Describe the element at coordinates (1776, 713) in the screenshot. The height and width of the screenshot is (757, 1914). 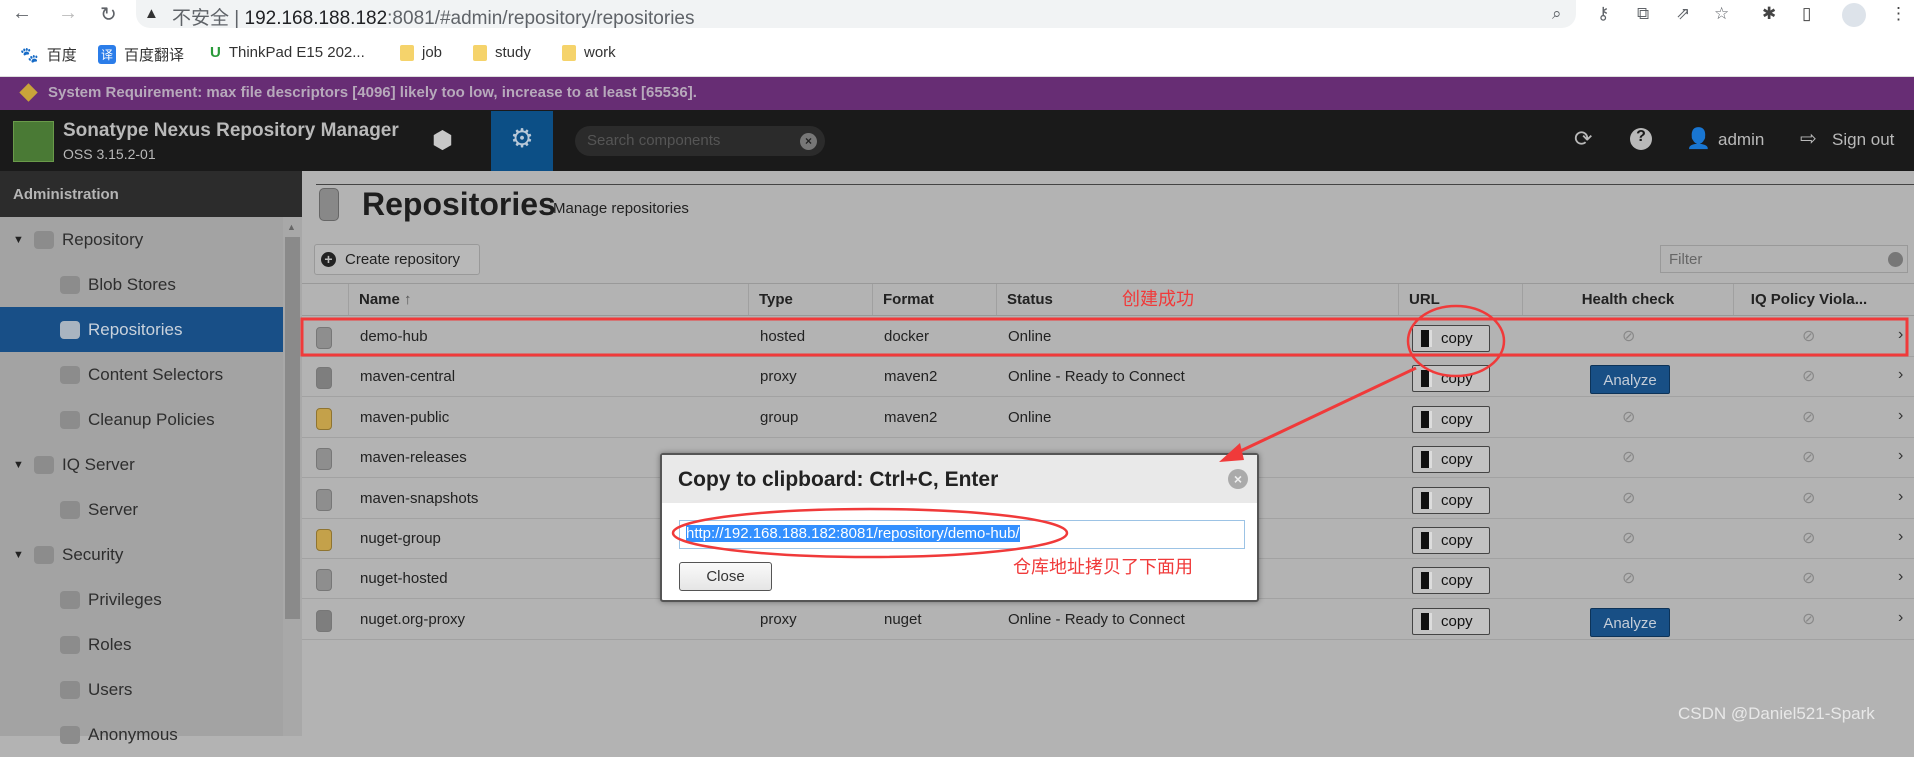
I see `watermark: CSDN @Daniel521-Spark` at that location.